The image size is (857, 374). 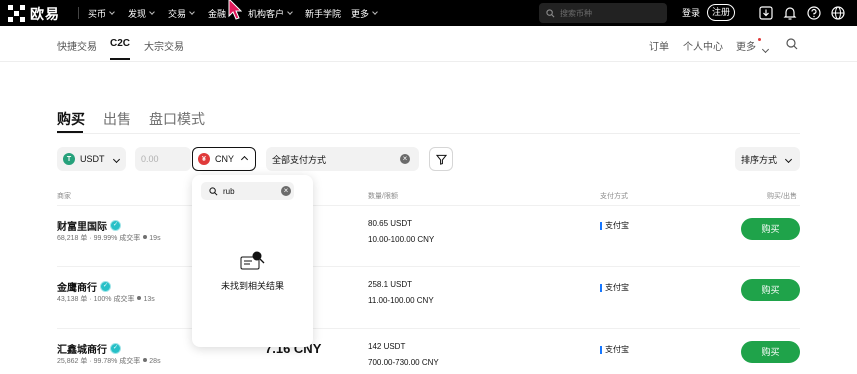 I want to click on tab-orderbook-mode: 盘口模式, so click(x=177, y=119).